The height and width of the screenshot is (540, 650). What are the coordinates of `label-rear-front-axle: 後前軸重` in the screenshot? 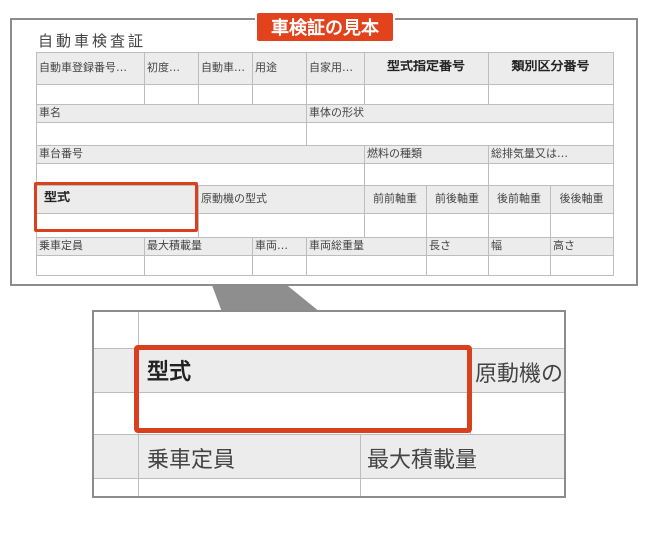 It's located at (519, 198).